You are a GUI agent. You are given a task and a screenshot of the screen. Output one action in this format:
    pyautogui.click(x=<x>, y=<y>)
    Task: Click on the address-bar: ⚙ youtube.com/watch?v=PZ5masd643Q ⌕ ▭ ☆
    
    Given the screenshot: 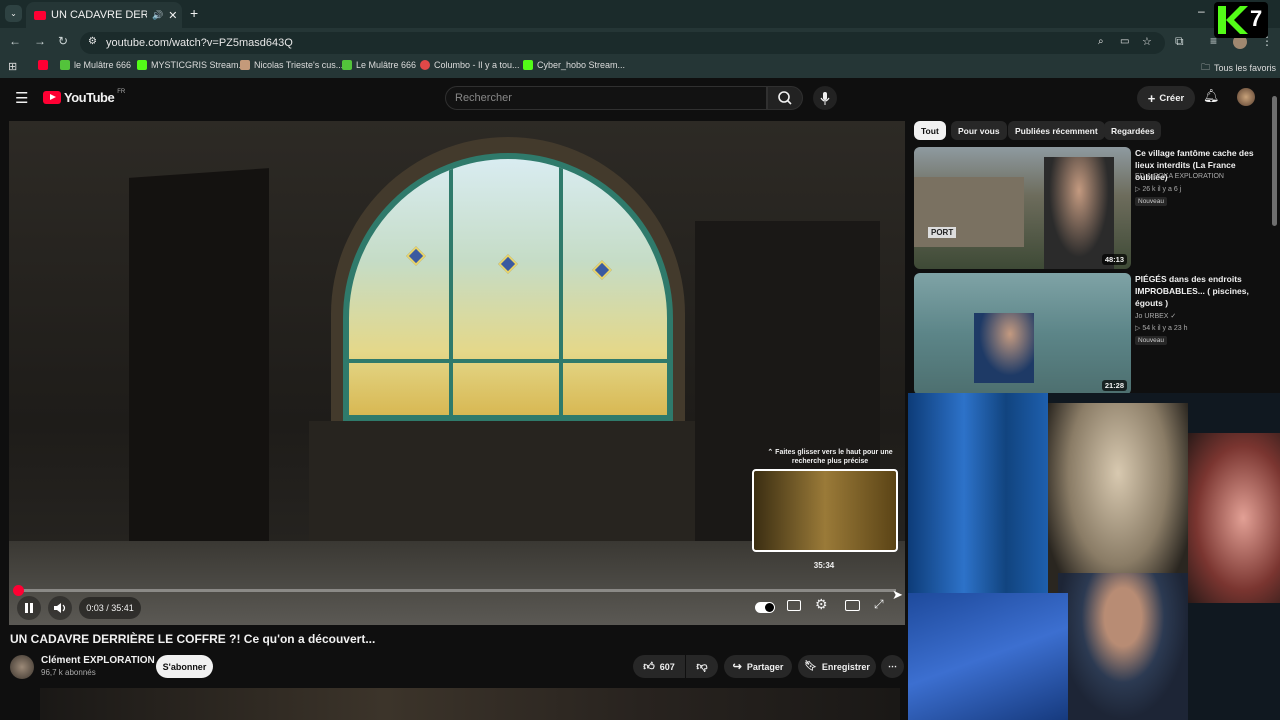 What is the action you would take?
    pyautogui.click(x=622, y=43)
    